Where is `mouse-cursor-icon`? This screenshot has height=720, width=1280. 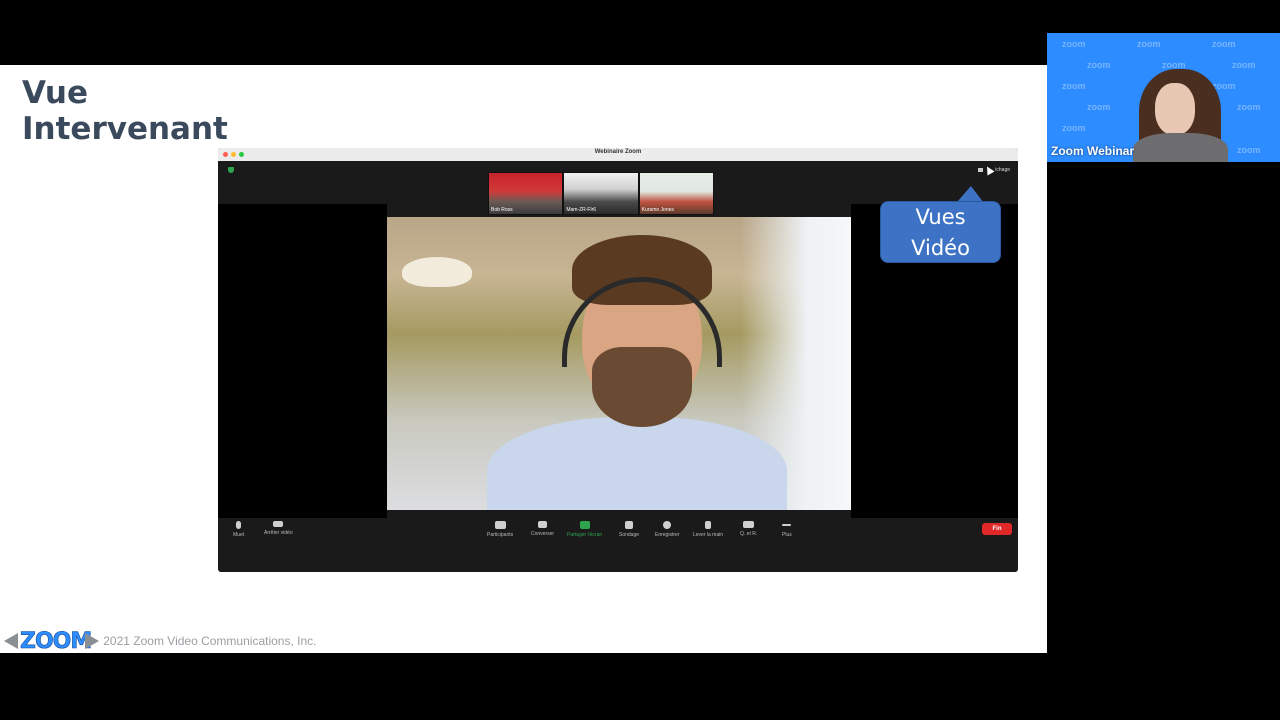
mouse-cursor-icon is located at coordinates (989, 170).